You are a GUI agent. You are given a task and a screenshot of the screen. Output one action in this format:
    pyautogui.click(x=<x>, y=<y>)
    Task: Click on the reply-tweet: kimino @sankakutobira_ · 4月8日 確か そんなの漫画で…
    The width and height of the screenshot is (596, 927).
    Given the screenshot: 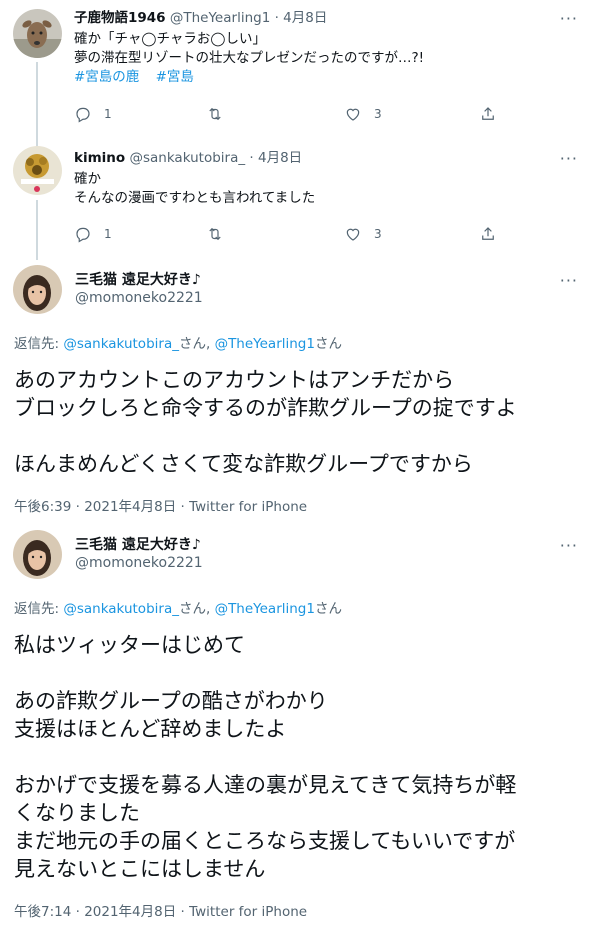 What is the action you would take?
    pyautogui.click(x=298, y=200)
    